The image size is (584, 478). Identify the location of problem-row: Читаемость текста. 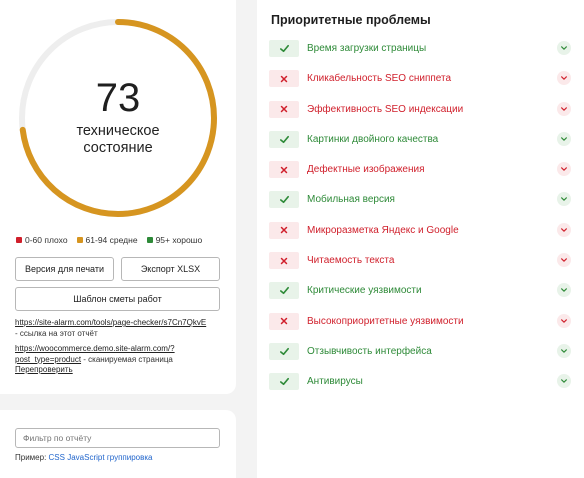
(421, 263).